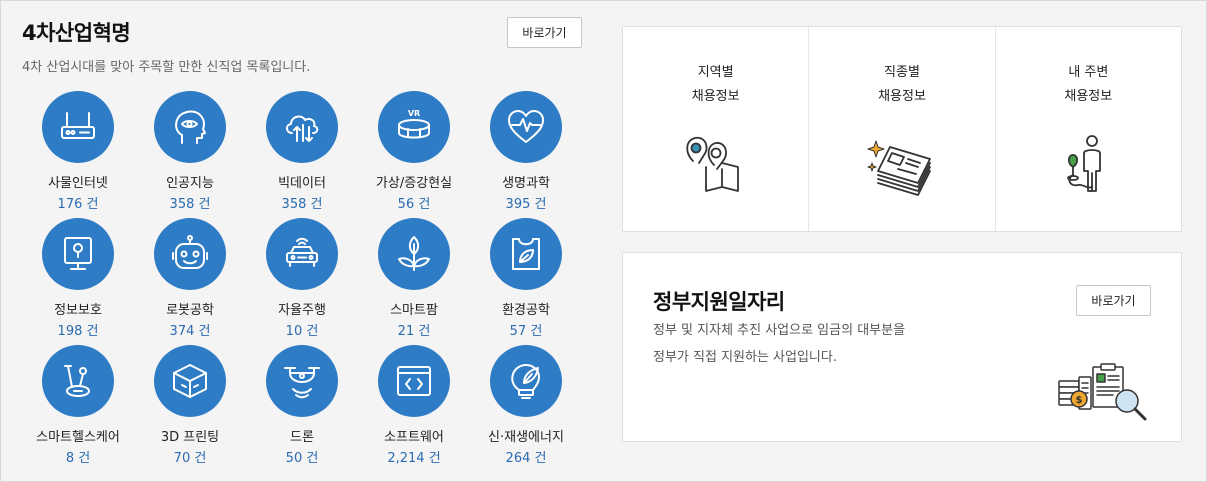  What do you see at coordinates (190, 458) in the screenshot?
I see `category-count: 70 건` at bounding box center [190, 458].